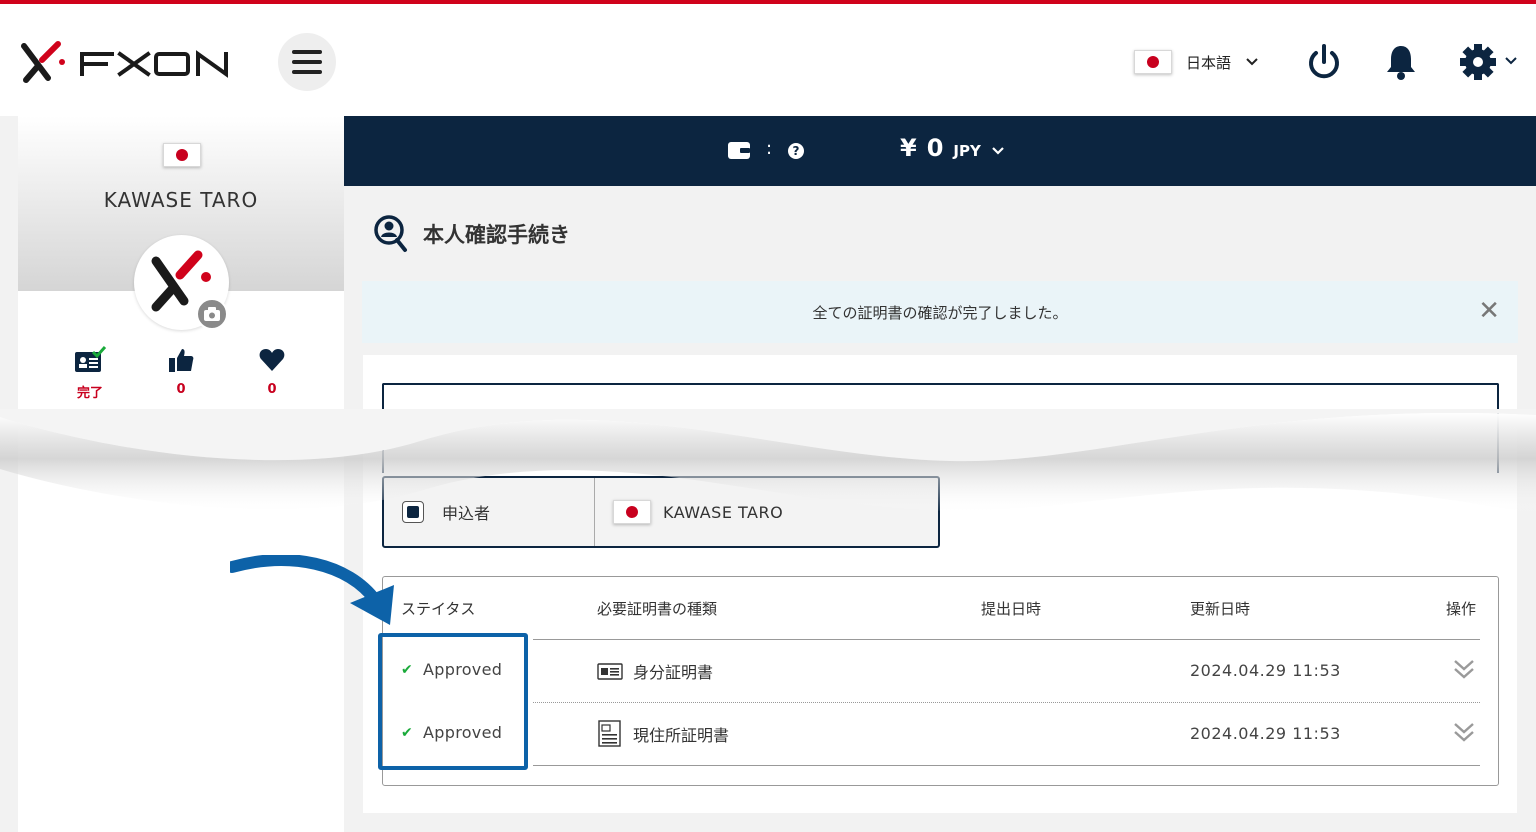 This screenshot has height=832, width=1536. What do you see at coordinates (390, 233) in the screenshot?
I see `identity-search-icon` at bounding box center [390, 233].